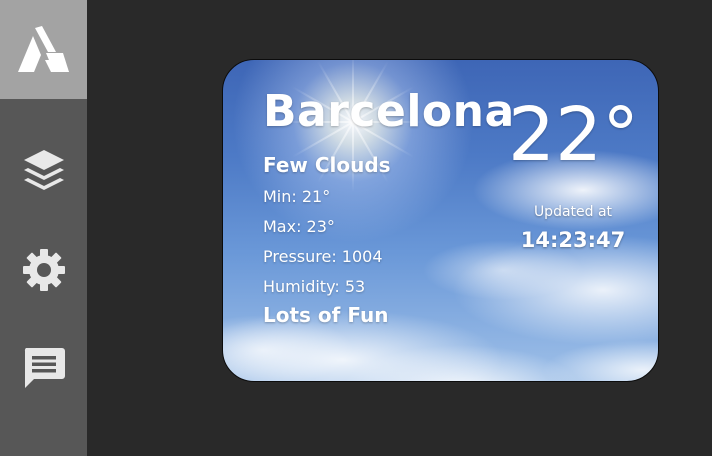  I want to click on sidebar-item-messages, so click(43, 368).